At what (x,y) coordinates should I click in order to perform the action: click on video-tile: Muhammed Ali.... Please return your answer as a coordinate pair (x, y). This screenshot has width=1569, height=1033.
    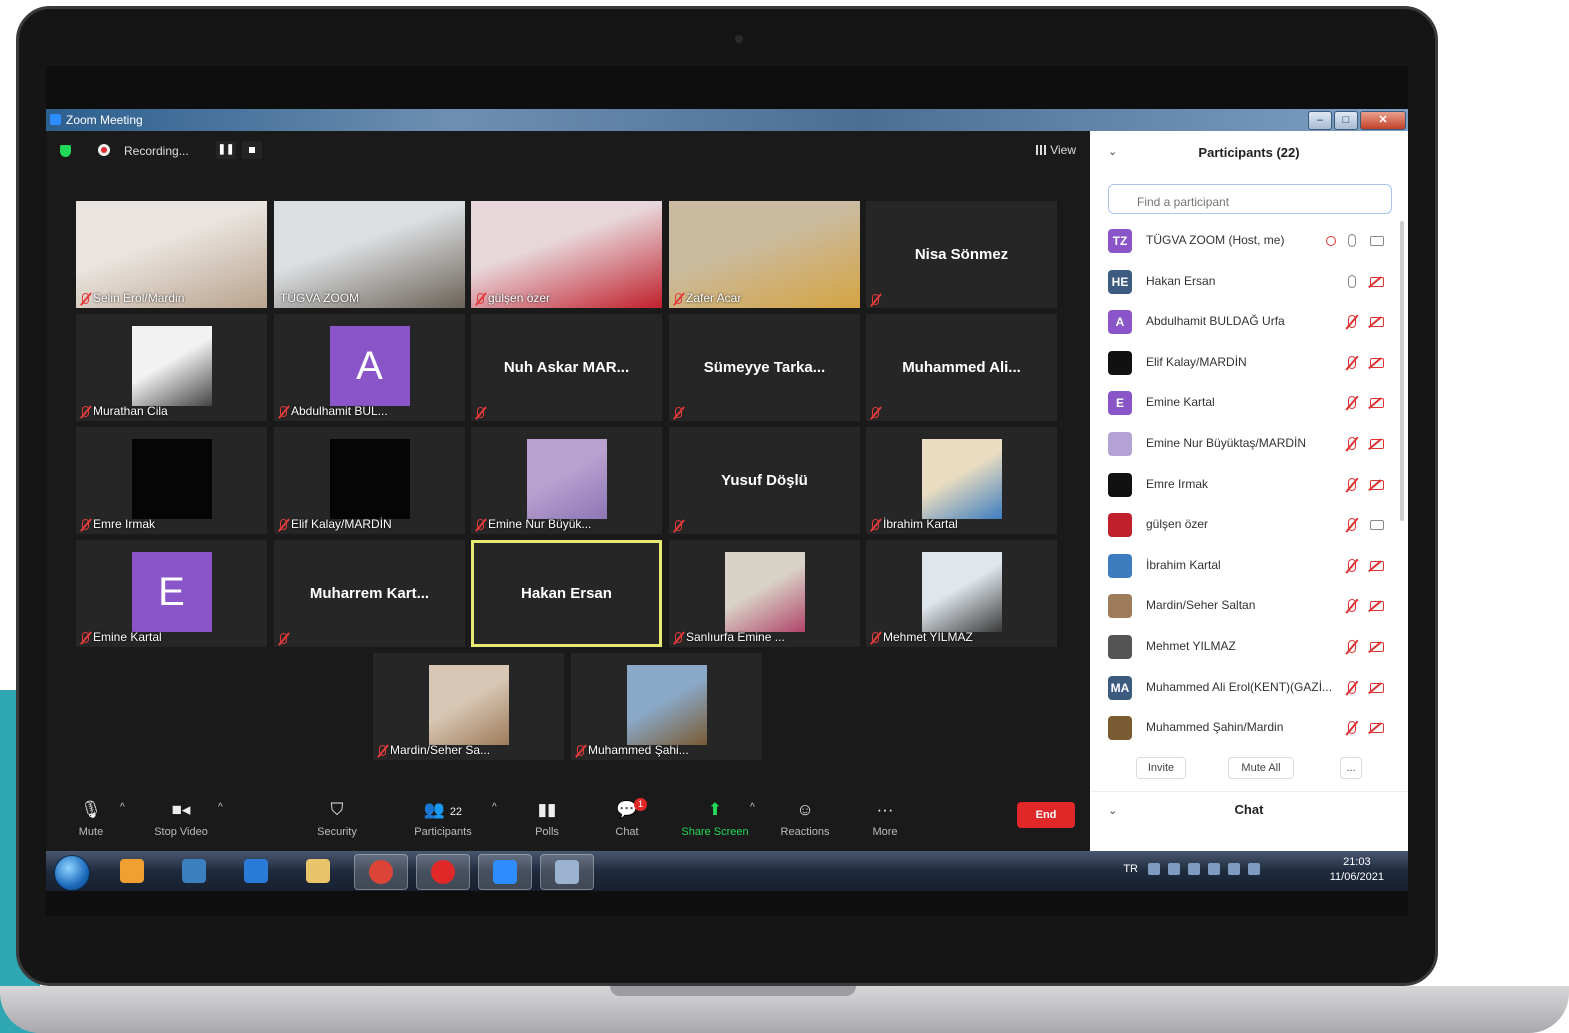
    Looking at the image, I should click on (961, 367).